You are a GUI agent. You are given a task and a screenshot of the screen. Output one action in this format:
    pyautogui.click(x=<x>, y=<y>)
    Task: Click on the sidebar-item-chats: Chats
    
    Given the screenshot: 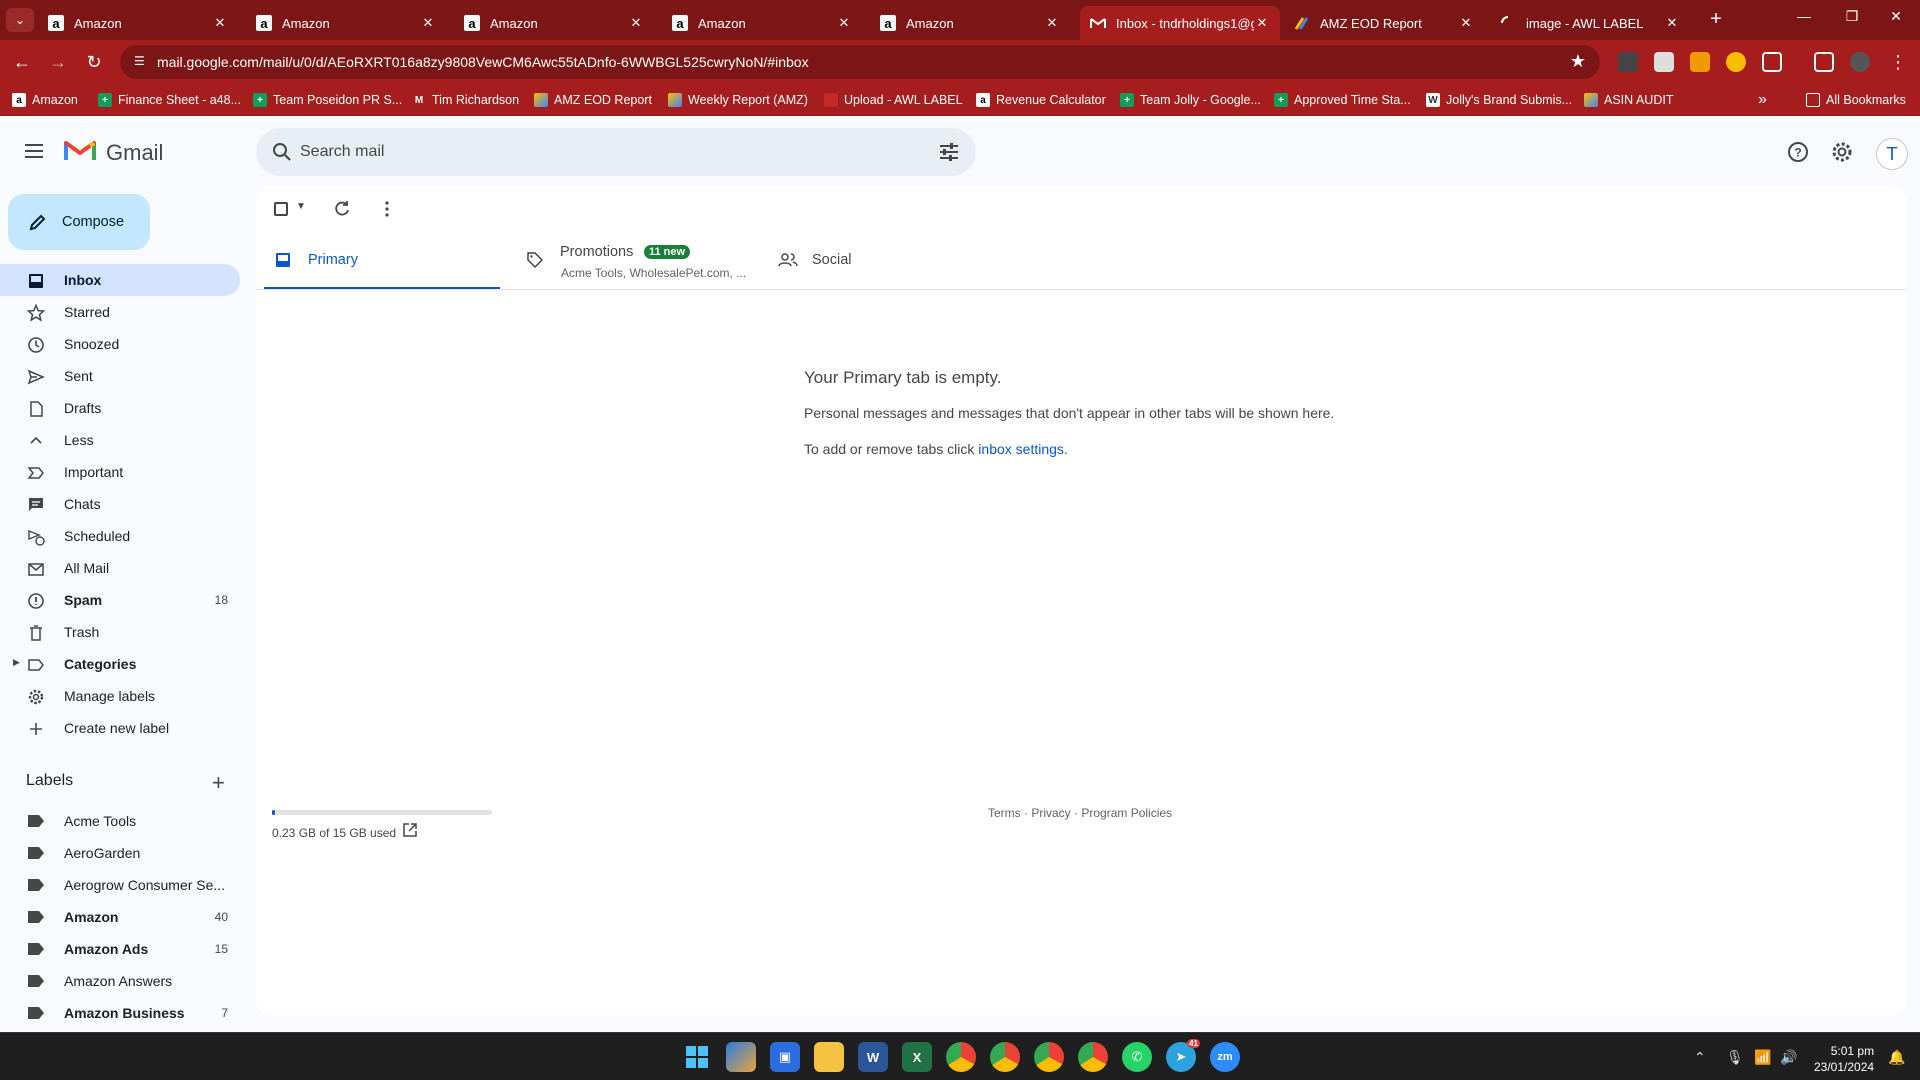 What is the action you would take?
    pyautogui.click(x=120, y=504)
    